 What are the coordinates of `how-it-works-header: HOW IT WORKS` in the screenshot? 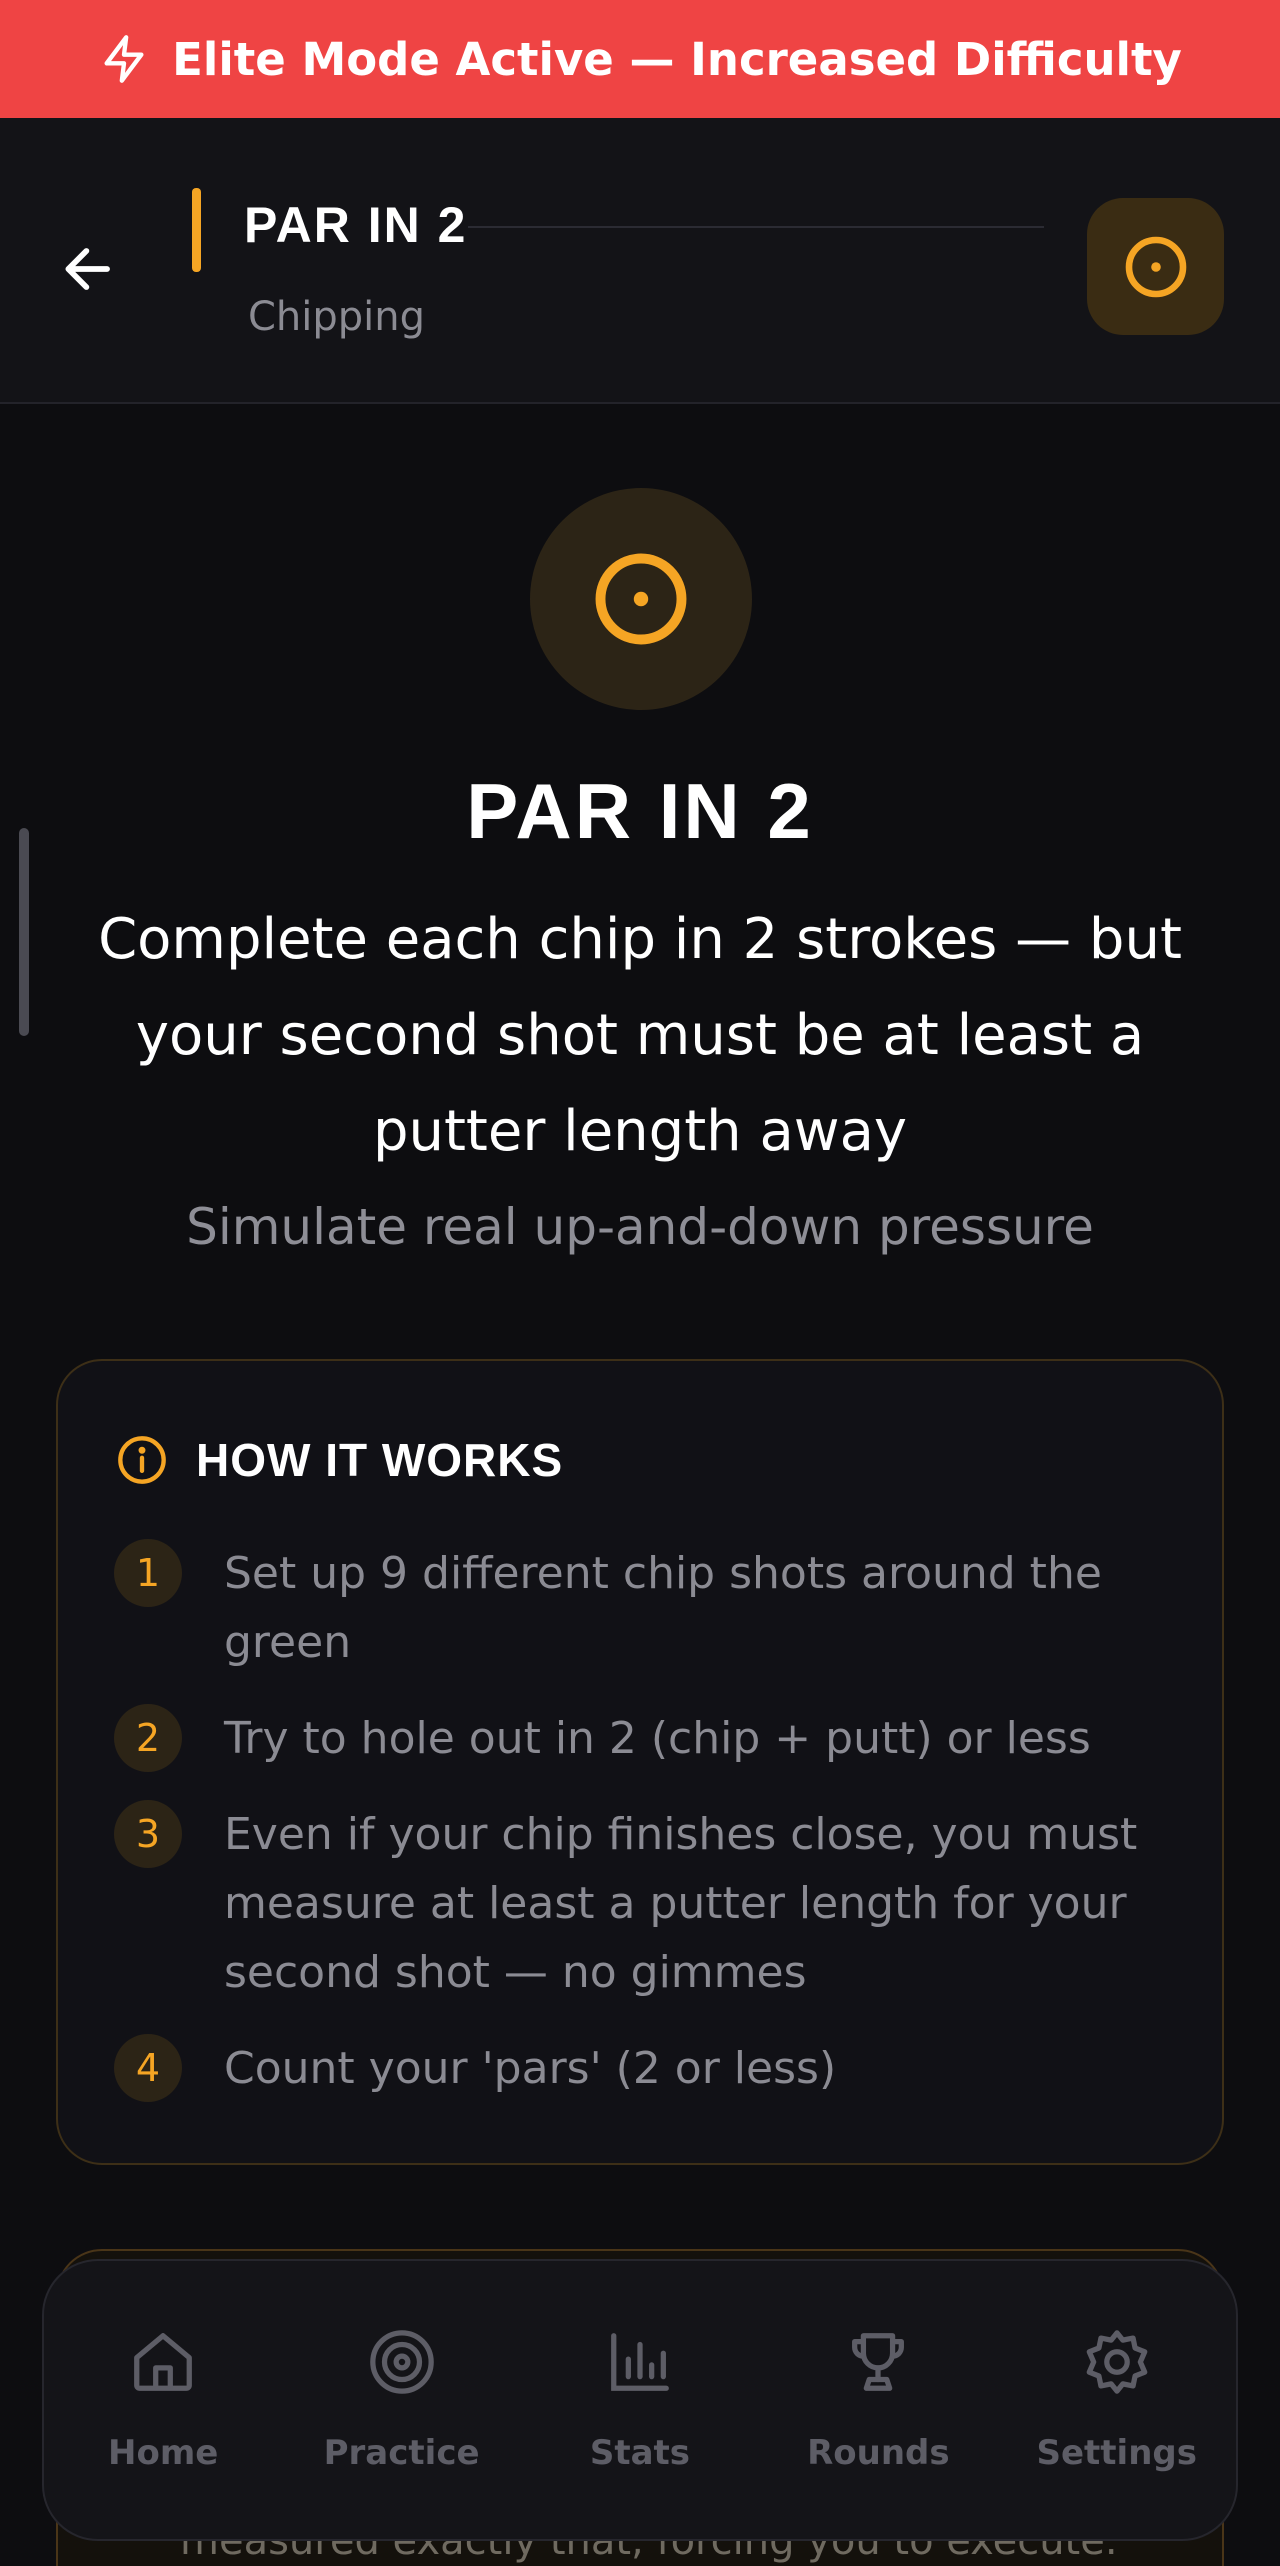 It's located at (339, 1460).